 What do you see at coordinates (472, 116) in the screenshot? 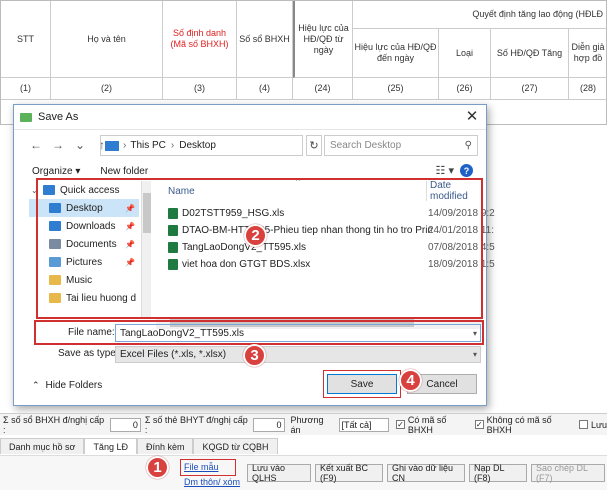
I see `close-icon: ✕` at bounding box center [472, 116].